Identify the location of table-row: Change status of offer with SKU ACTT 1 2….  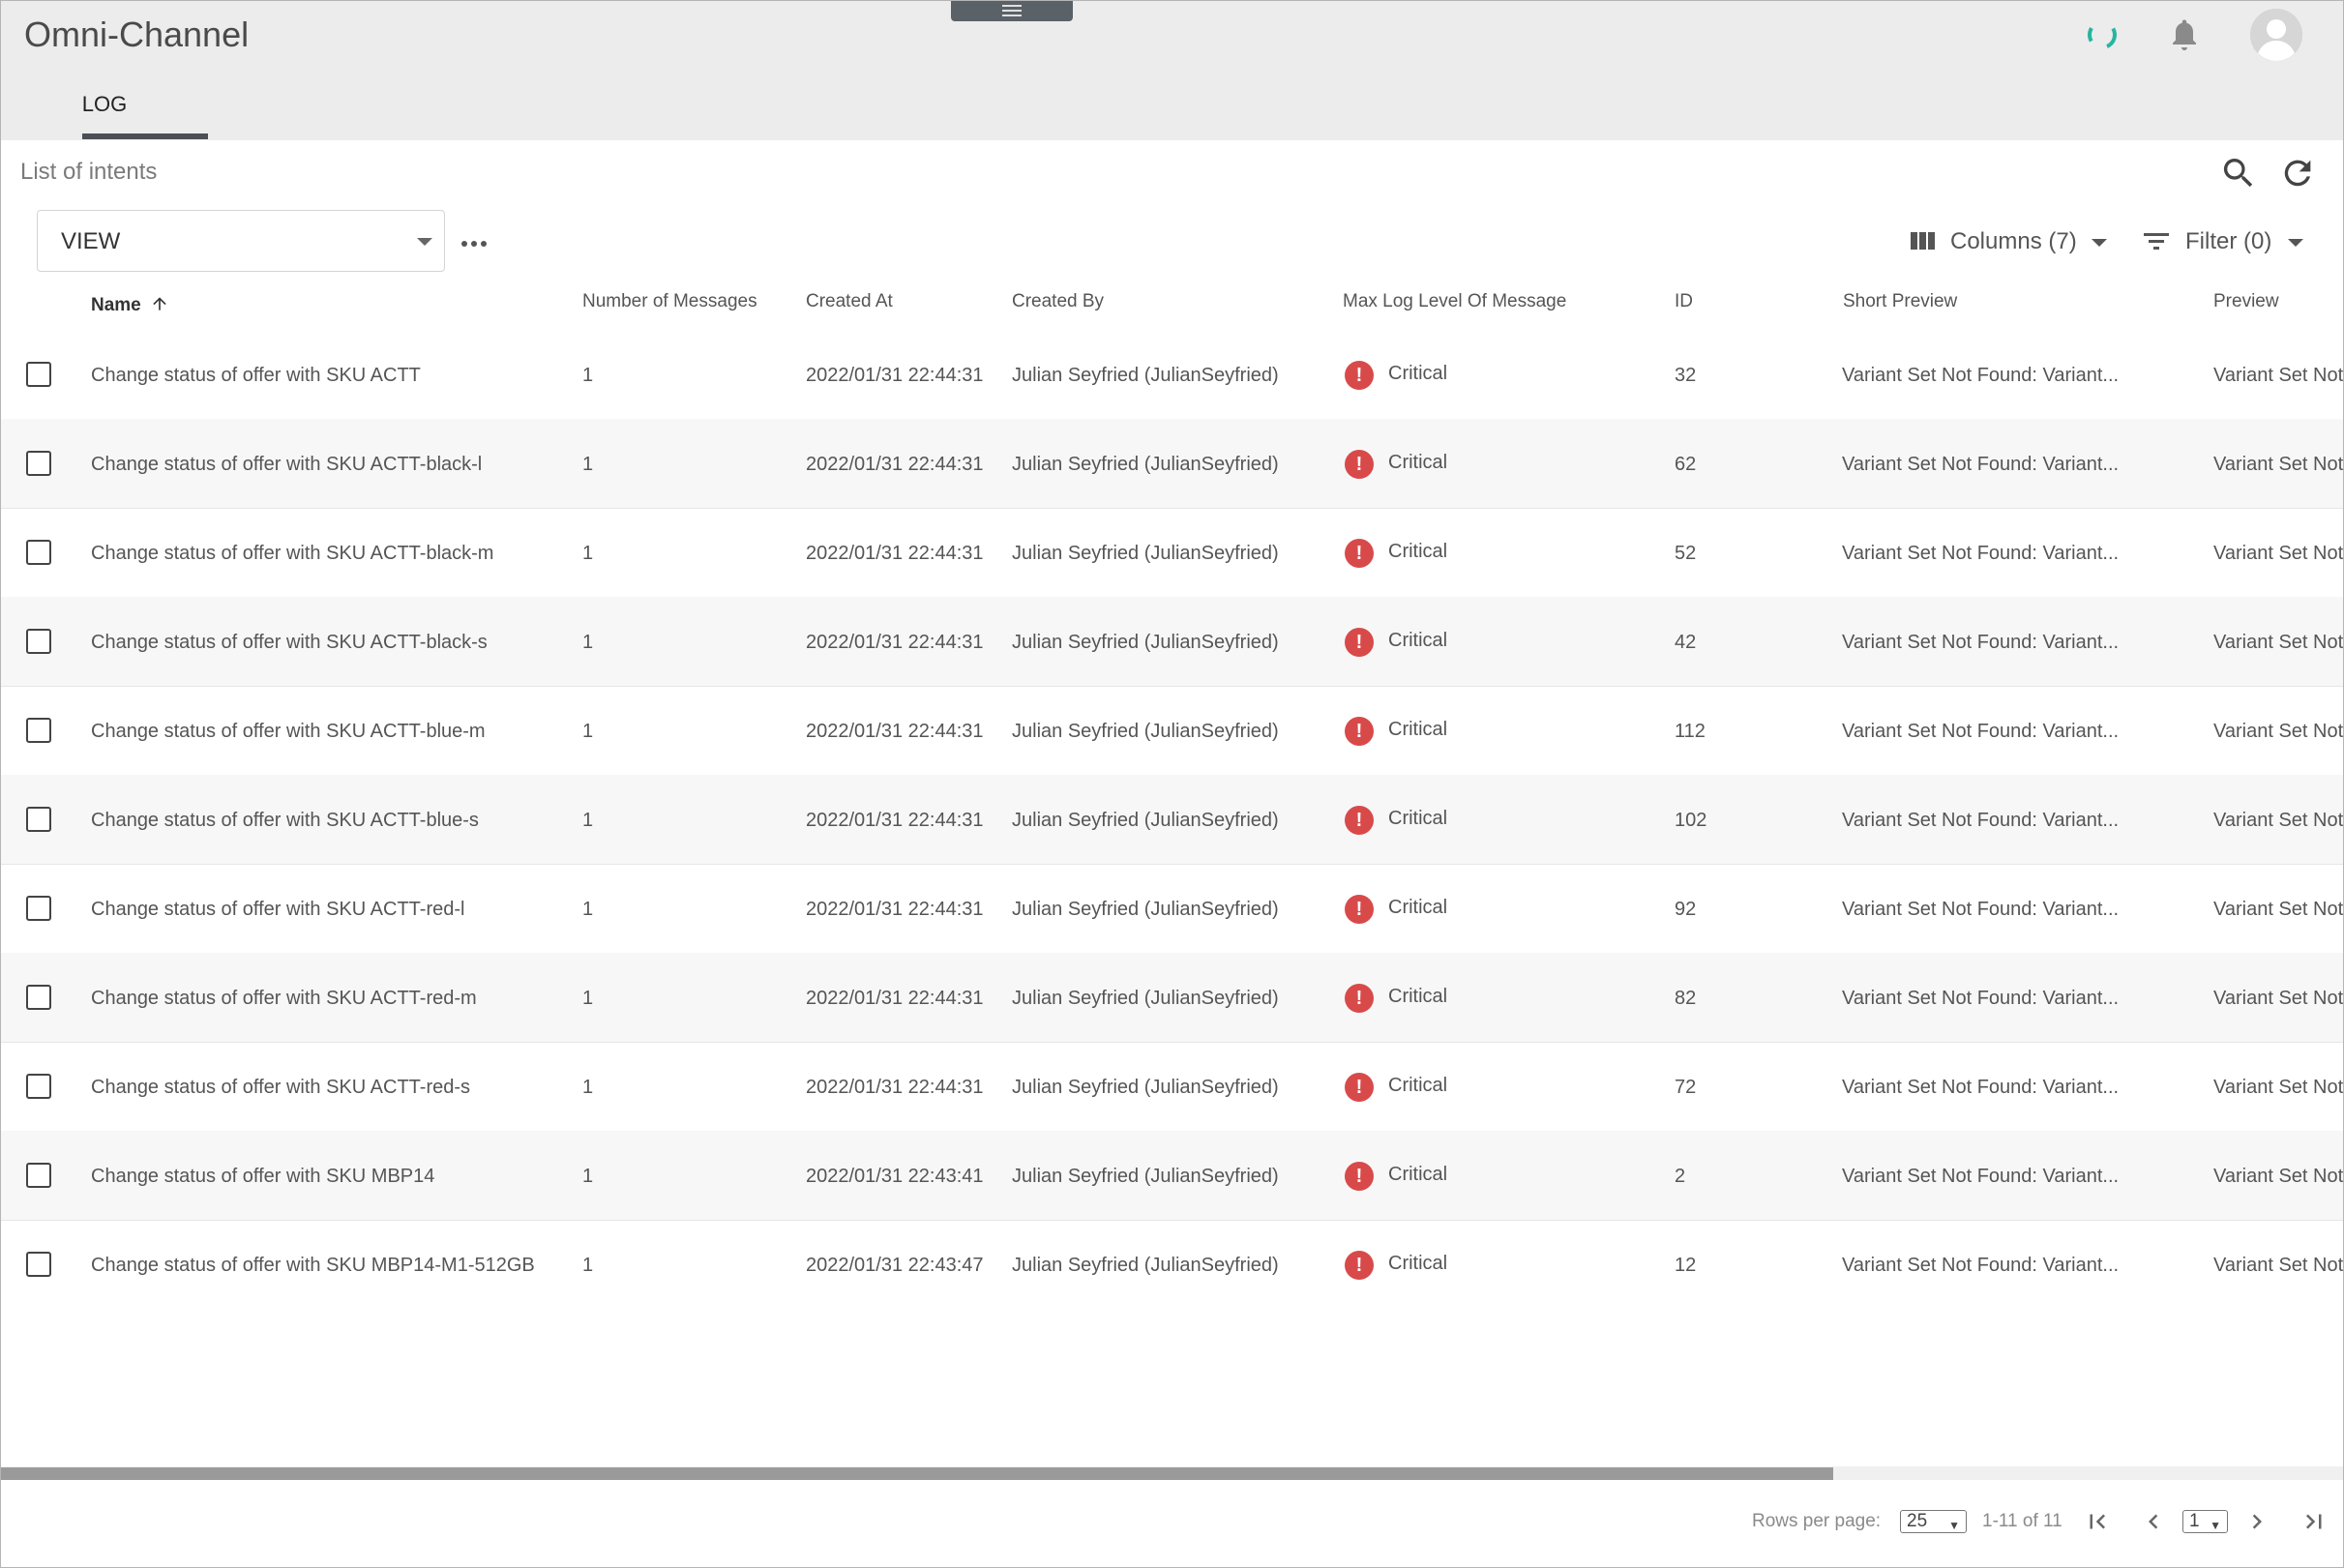
(1172, 375).